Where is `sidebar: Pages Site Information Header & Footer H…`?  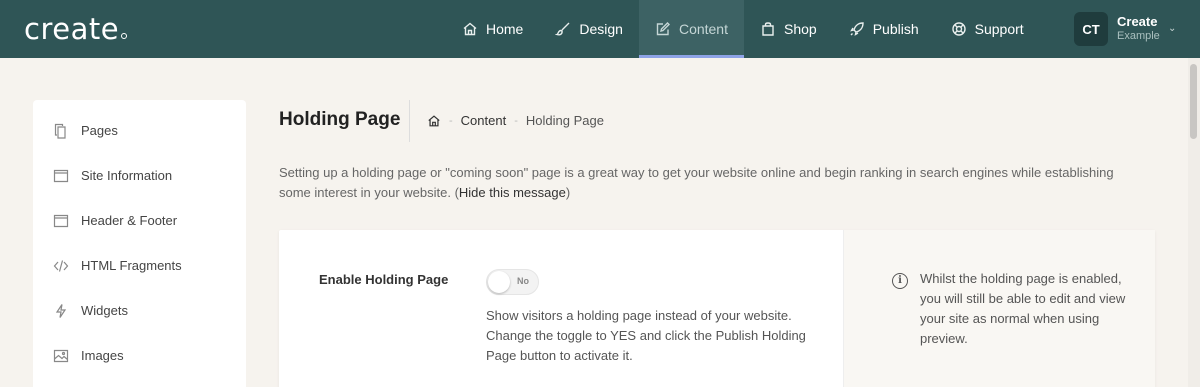 sidebar: Pages Site Information Header & Footer H… is located at coordinates (139, 243).